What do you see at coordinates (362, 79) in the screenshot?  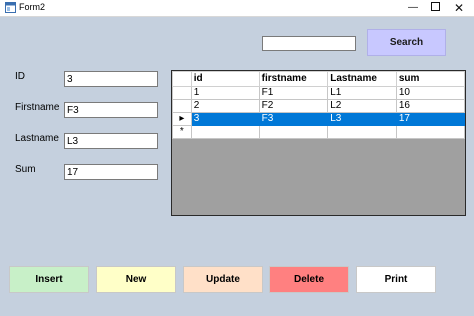 I see `column-header-lastname: Lastname` at bounding box center [362, 79].